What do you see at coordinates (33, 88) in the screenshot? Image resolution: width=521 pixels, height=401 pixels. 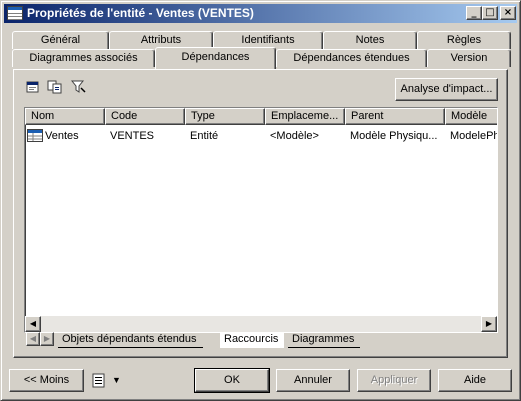 I see `properties-icon` at bounding box center [33, 88].